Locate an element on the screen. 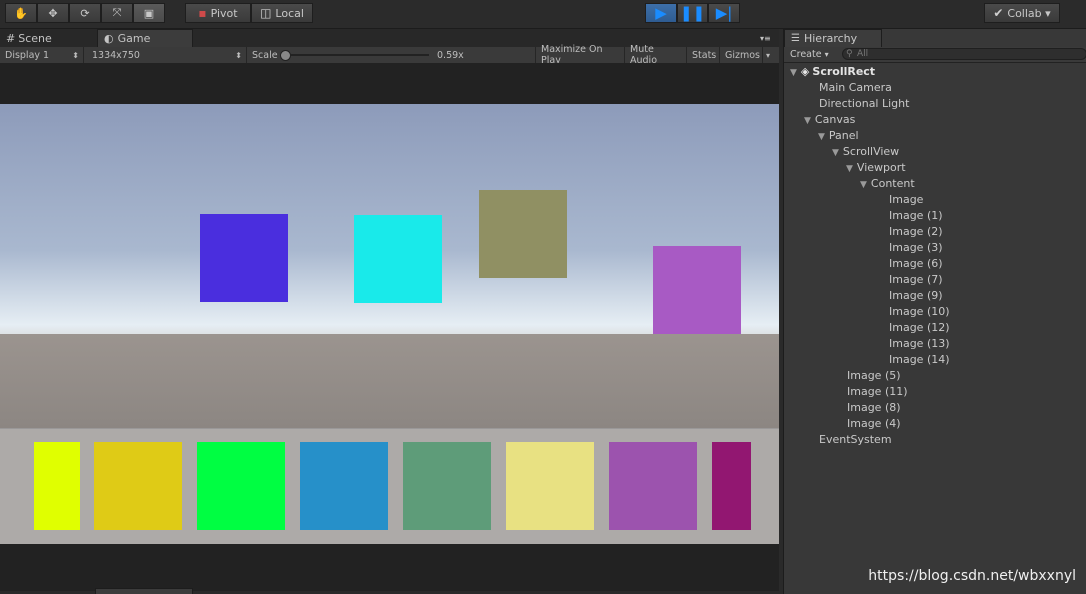 The width and height of the screenshot is (1086, 594). list-icon: ☰ is located at coordinates (795, 38).